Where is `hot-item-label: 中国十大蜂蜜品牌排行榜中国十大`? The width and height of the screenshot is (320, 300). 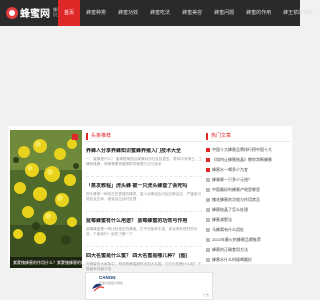
hot-item-label: 中国十大蜂蜜品牌排行榜中国十大 is located at coordinates (242, 149).